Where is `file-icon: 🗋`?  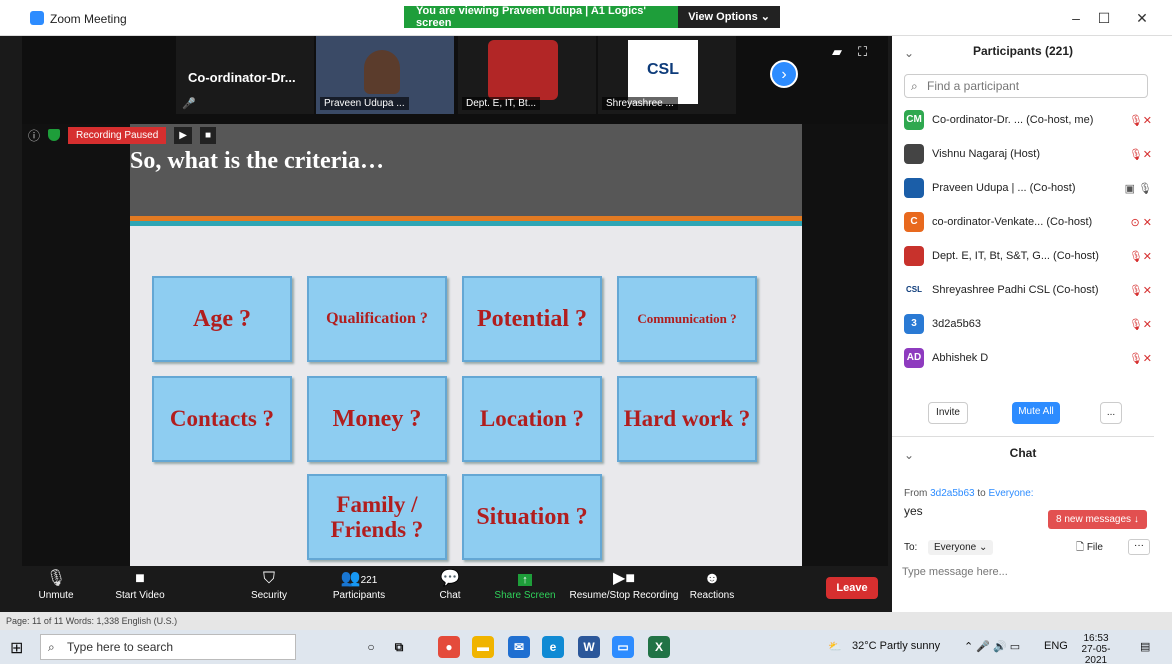 file-icon: 🗋 is located at coordinates (1081, 547).